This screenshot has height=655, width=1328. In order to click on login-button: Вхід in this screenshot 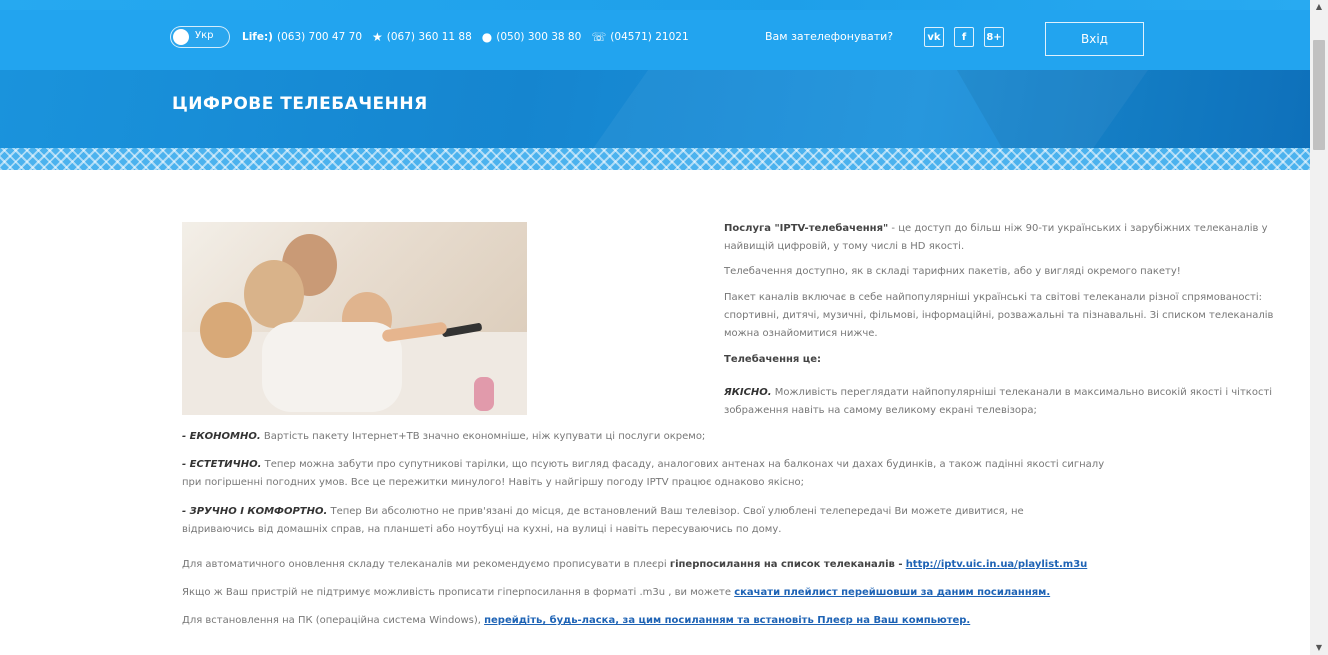, I will do `click(1094, 39)`.